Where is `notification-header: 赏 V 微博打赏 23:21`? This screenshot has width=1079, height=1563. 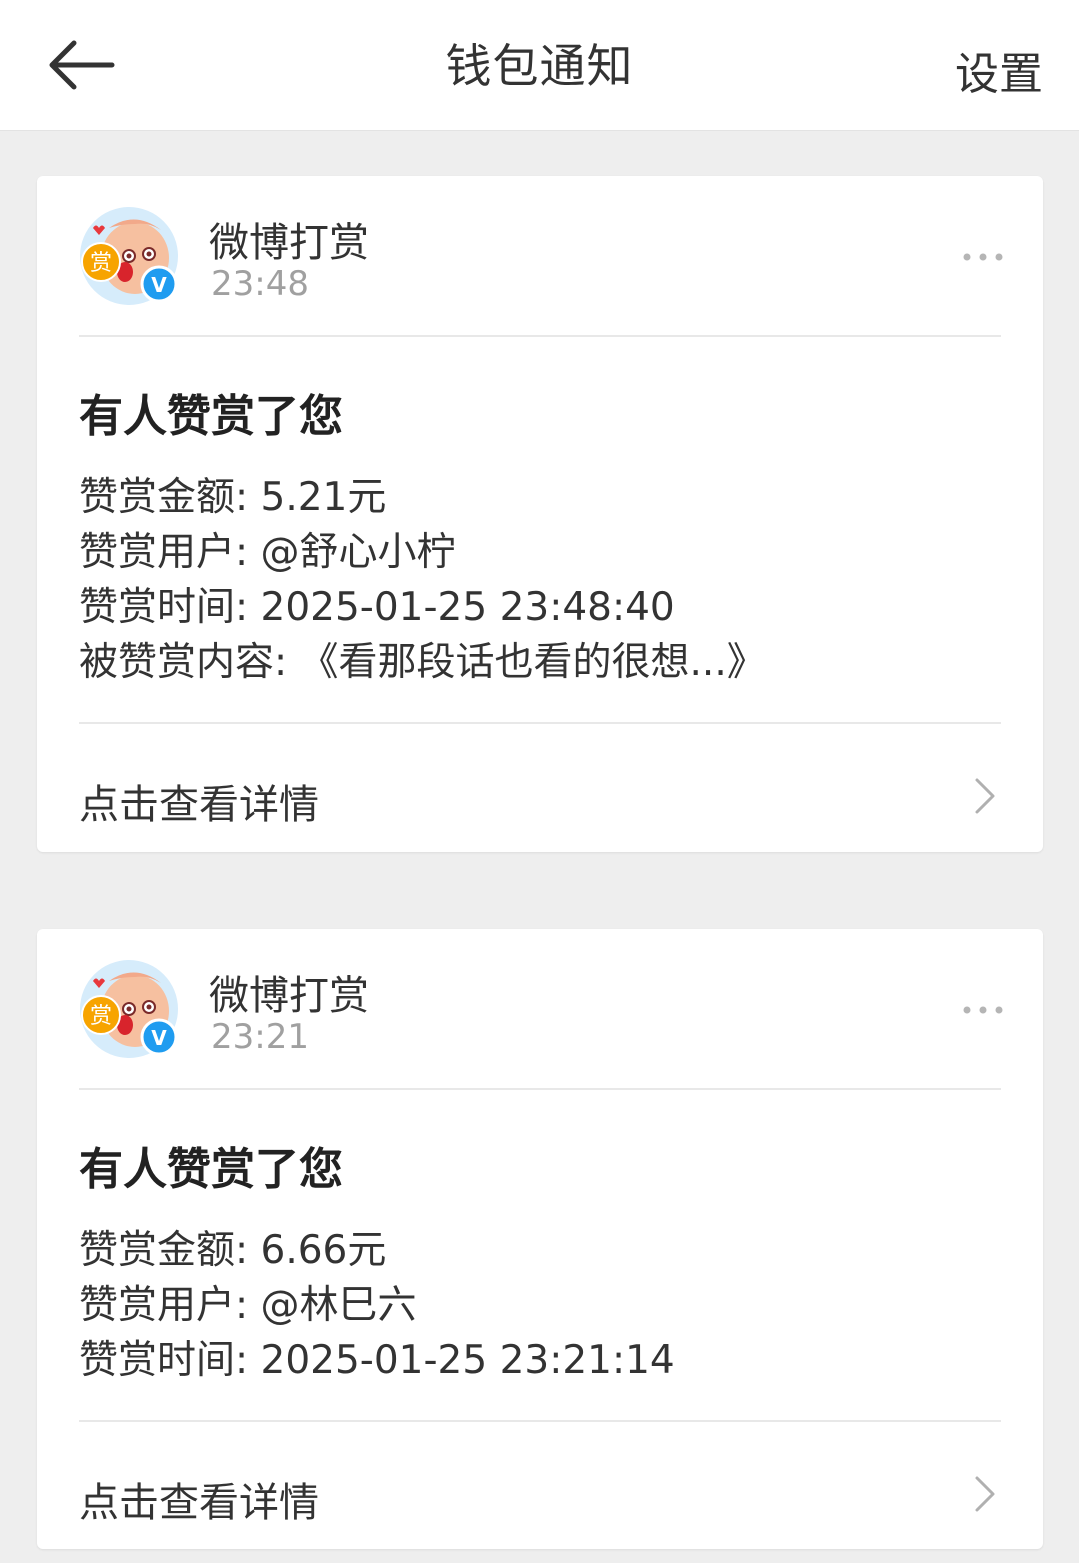
notification-header: 赏 V 微博打赏 23:21 is located at coordinates (540, 1009).